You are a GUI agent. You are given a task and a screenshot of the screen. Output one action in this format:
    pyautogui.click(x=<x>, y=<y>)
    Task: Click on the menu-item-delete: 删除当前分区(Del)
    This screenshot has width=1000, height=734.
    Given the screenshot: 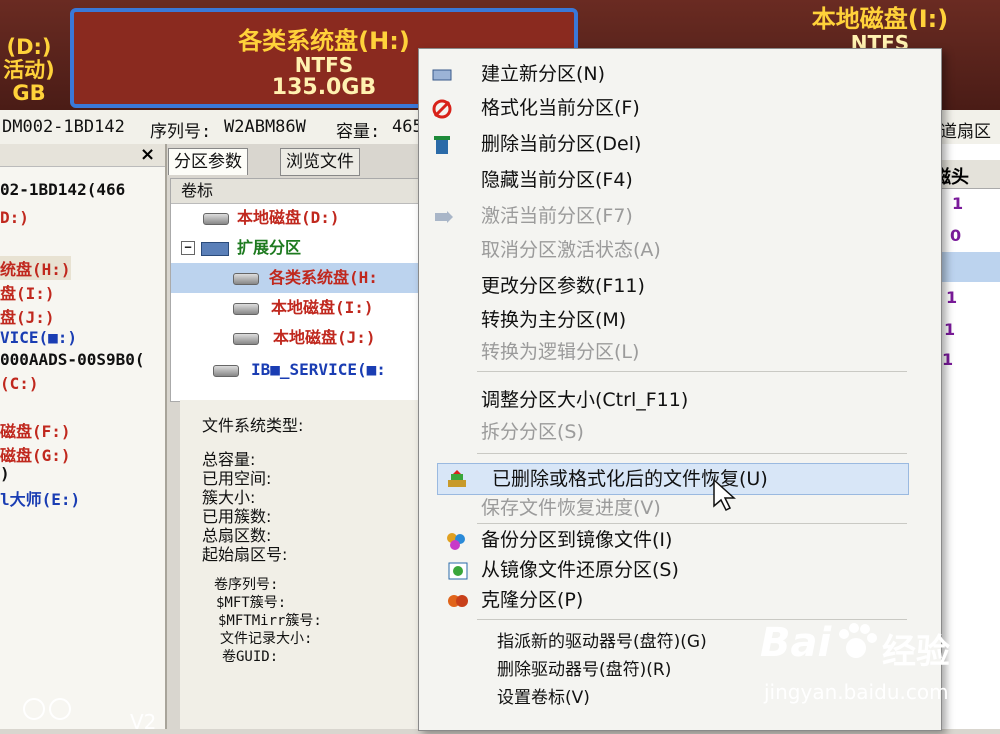 What is the action you would take?
    pyautogui.click(x=664, y=144)
    